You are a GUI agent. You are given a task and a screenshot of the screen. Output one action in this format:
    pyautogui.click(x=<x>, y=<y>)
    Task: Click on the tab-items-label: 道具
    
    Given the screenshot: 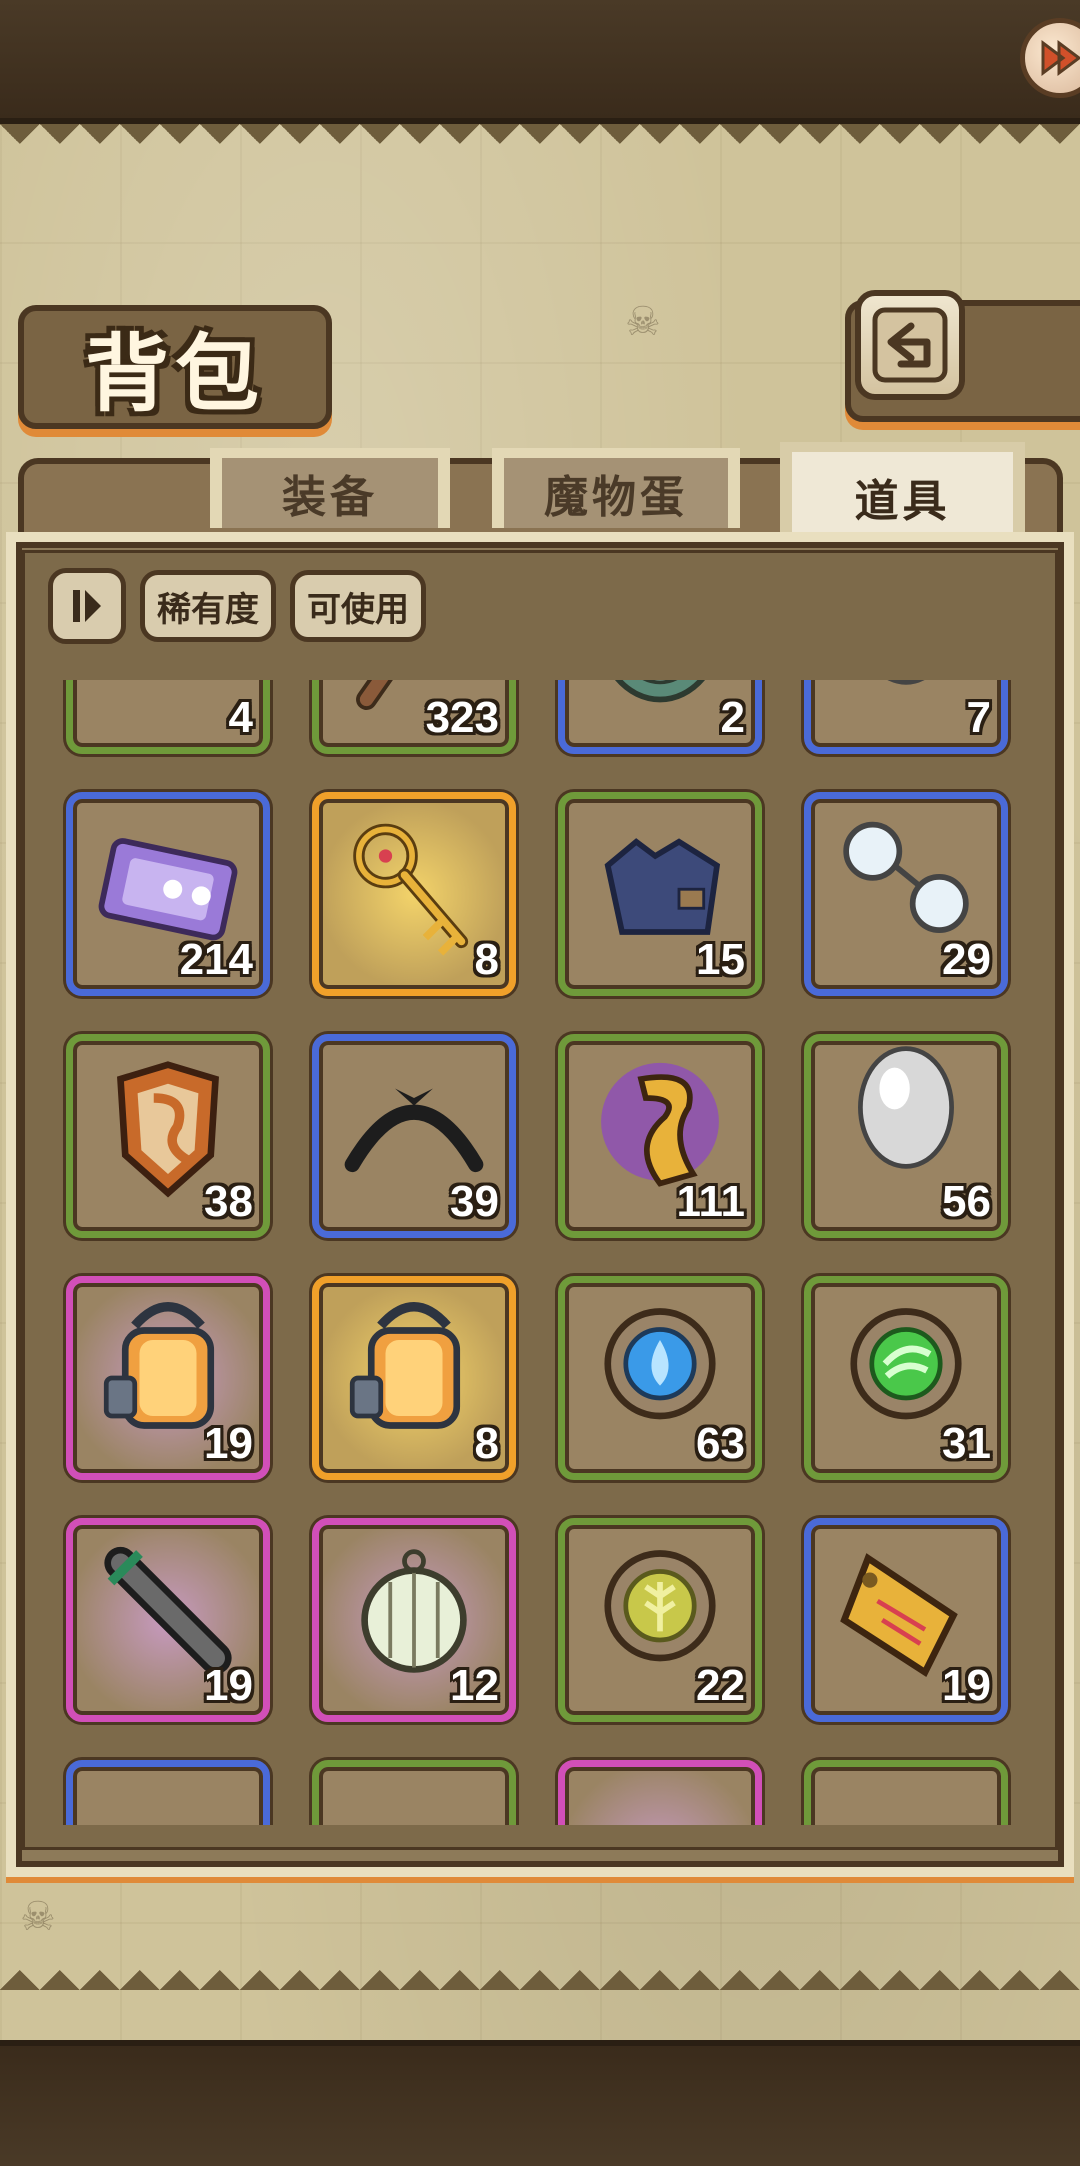 What is the action you would take?
    pyautogui.click(x=902, y=501)
    